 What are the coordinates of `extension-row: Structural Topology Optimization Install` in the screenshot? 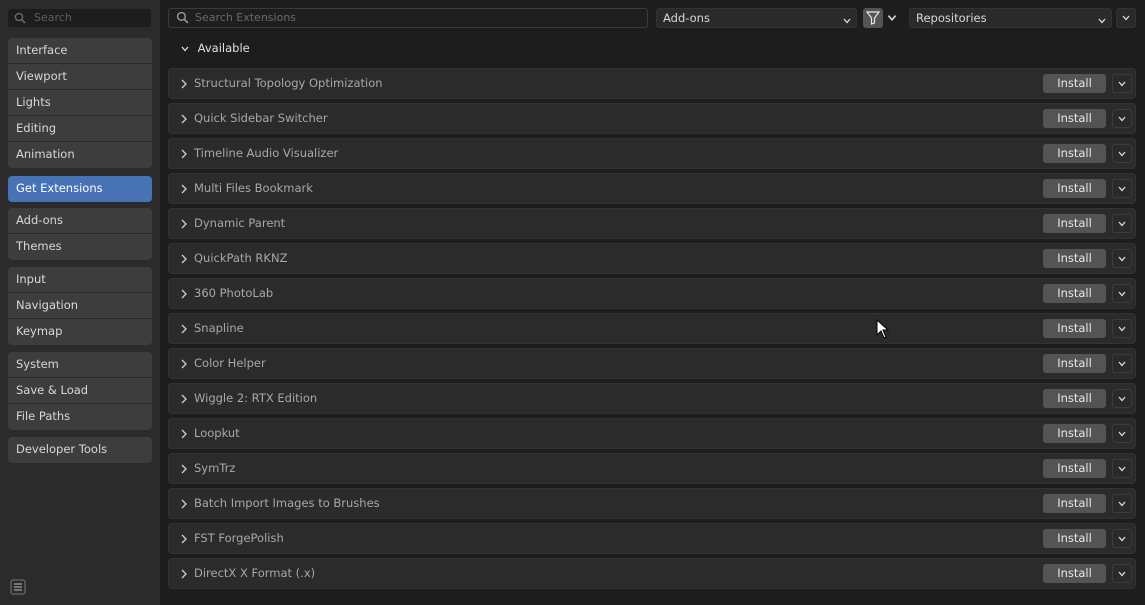 It's located at (652, 83).